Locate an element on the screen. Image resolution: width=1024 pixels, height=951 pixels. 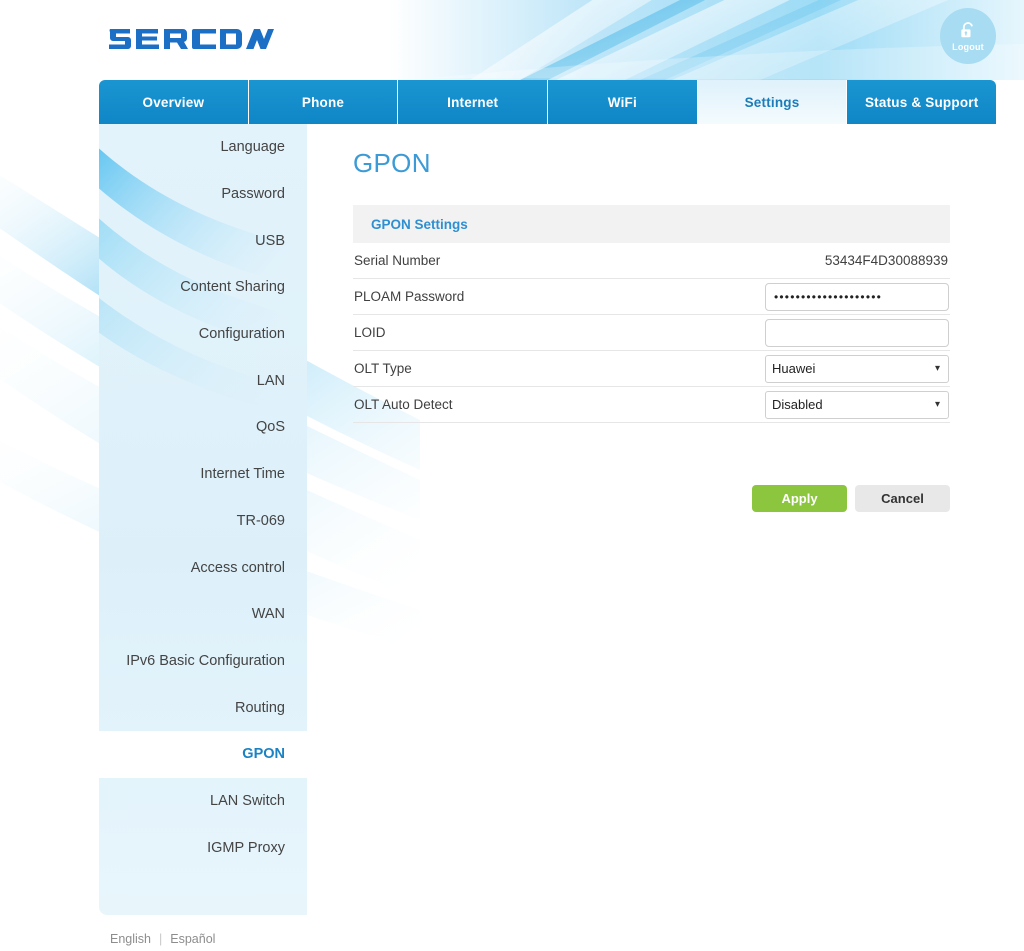
apply-button: Apply is located at coordinates (799, 498).